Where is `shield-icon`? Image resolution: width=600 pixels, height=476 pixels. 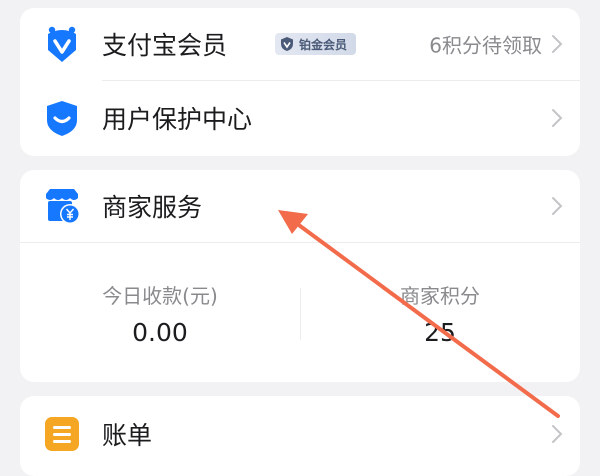 shield-icon is located at coordinates (62, 118).